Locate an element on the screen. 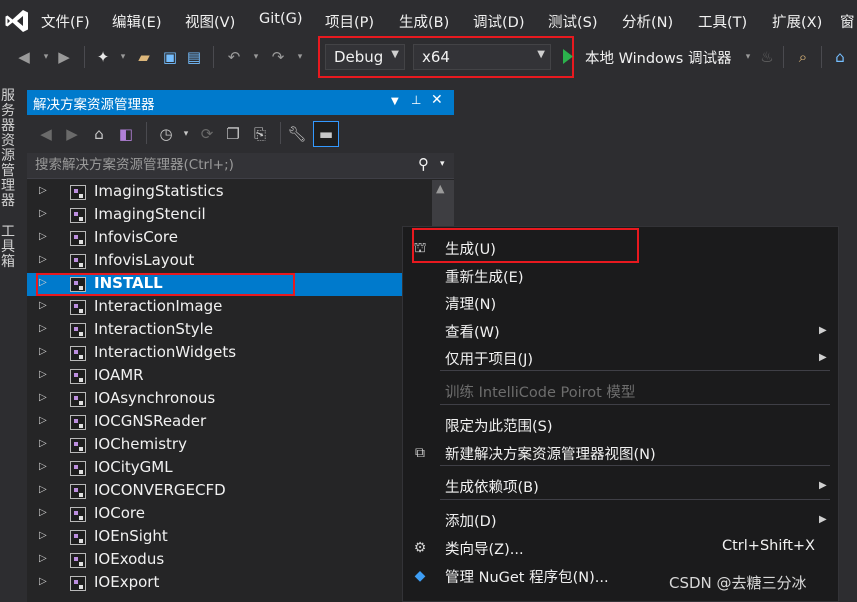  tree-item: ▷ IOAMR is located at coordinates (229, 376).